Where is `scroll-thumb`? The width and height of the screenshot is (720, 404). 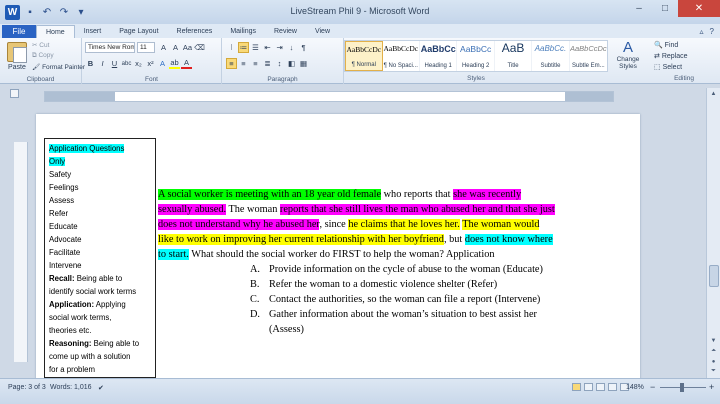 scroll-thumb is located at coordinates (714, 276).